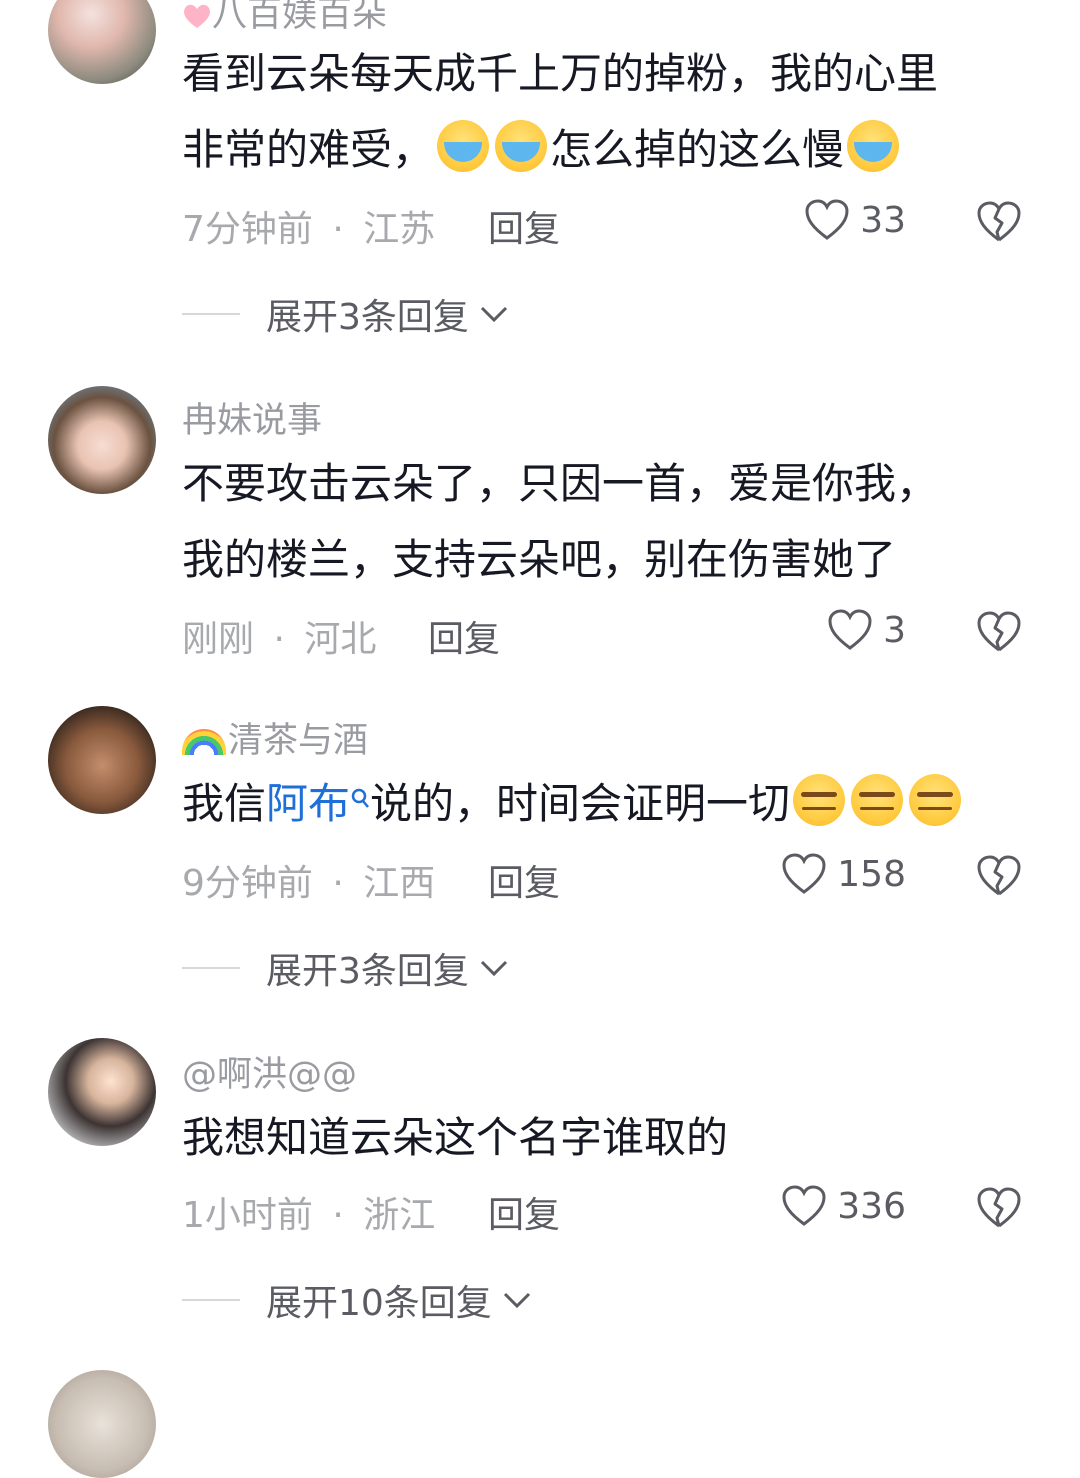 This screenshot has height=1478, width=1080. What do you see at coordinates (247, 883) in the screenshot?
I see `comment-time: 9分钟前` at bounding box center [247, 883].